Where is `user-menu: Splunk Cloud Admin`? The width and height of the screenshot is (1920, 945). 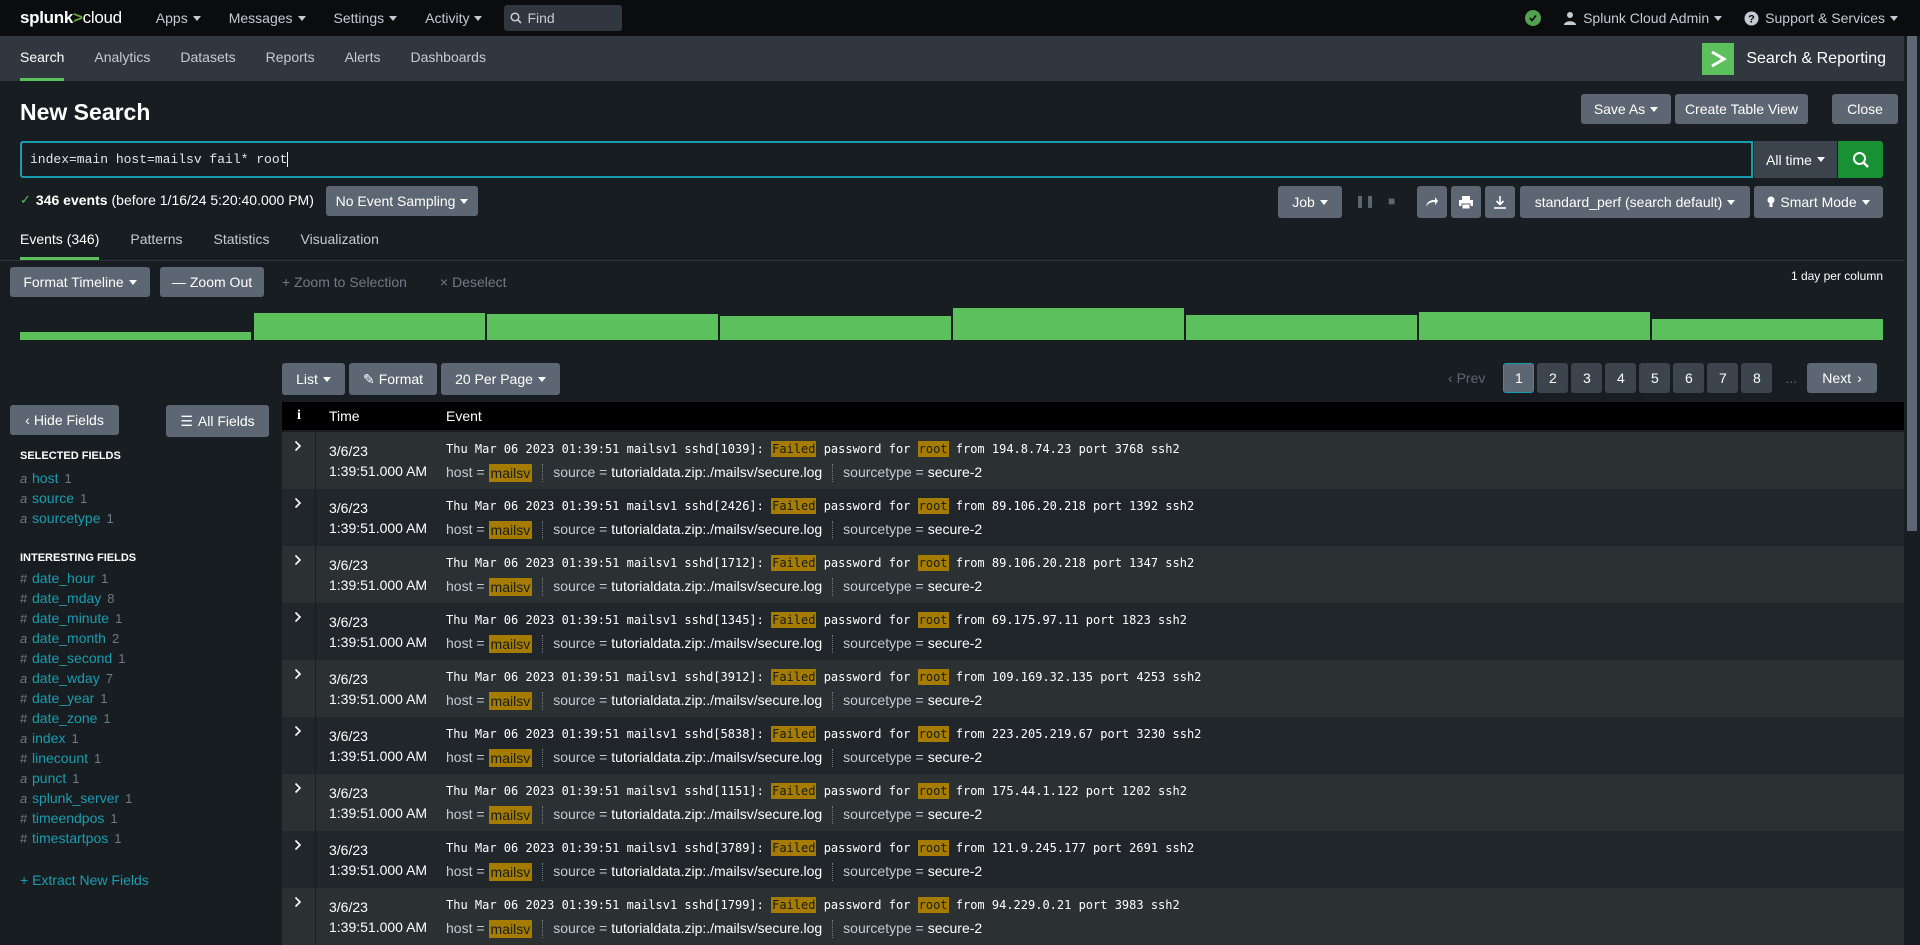
user-menu: Splunk Cloud Admin is located at coordinates (1643, 18).